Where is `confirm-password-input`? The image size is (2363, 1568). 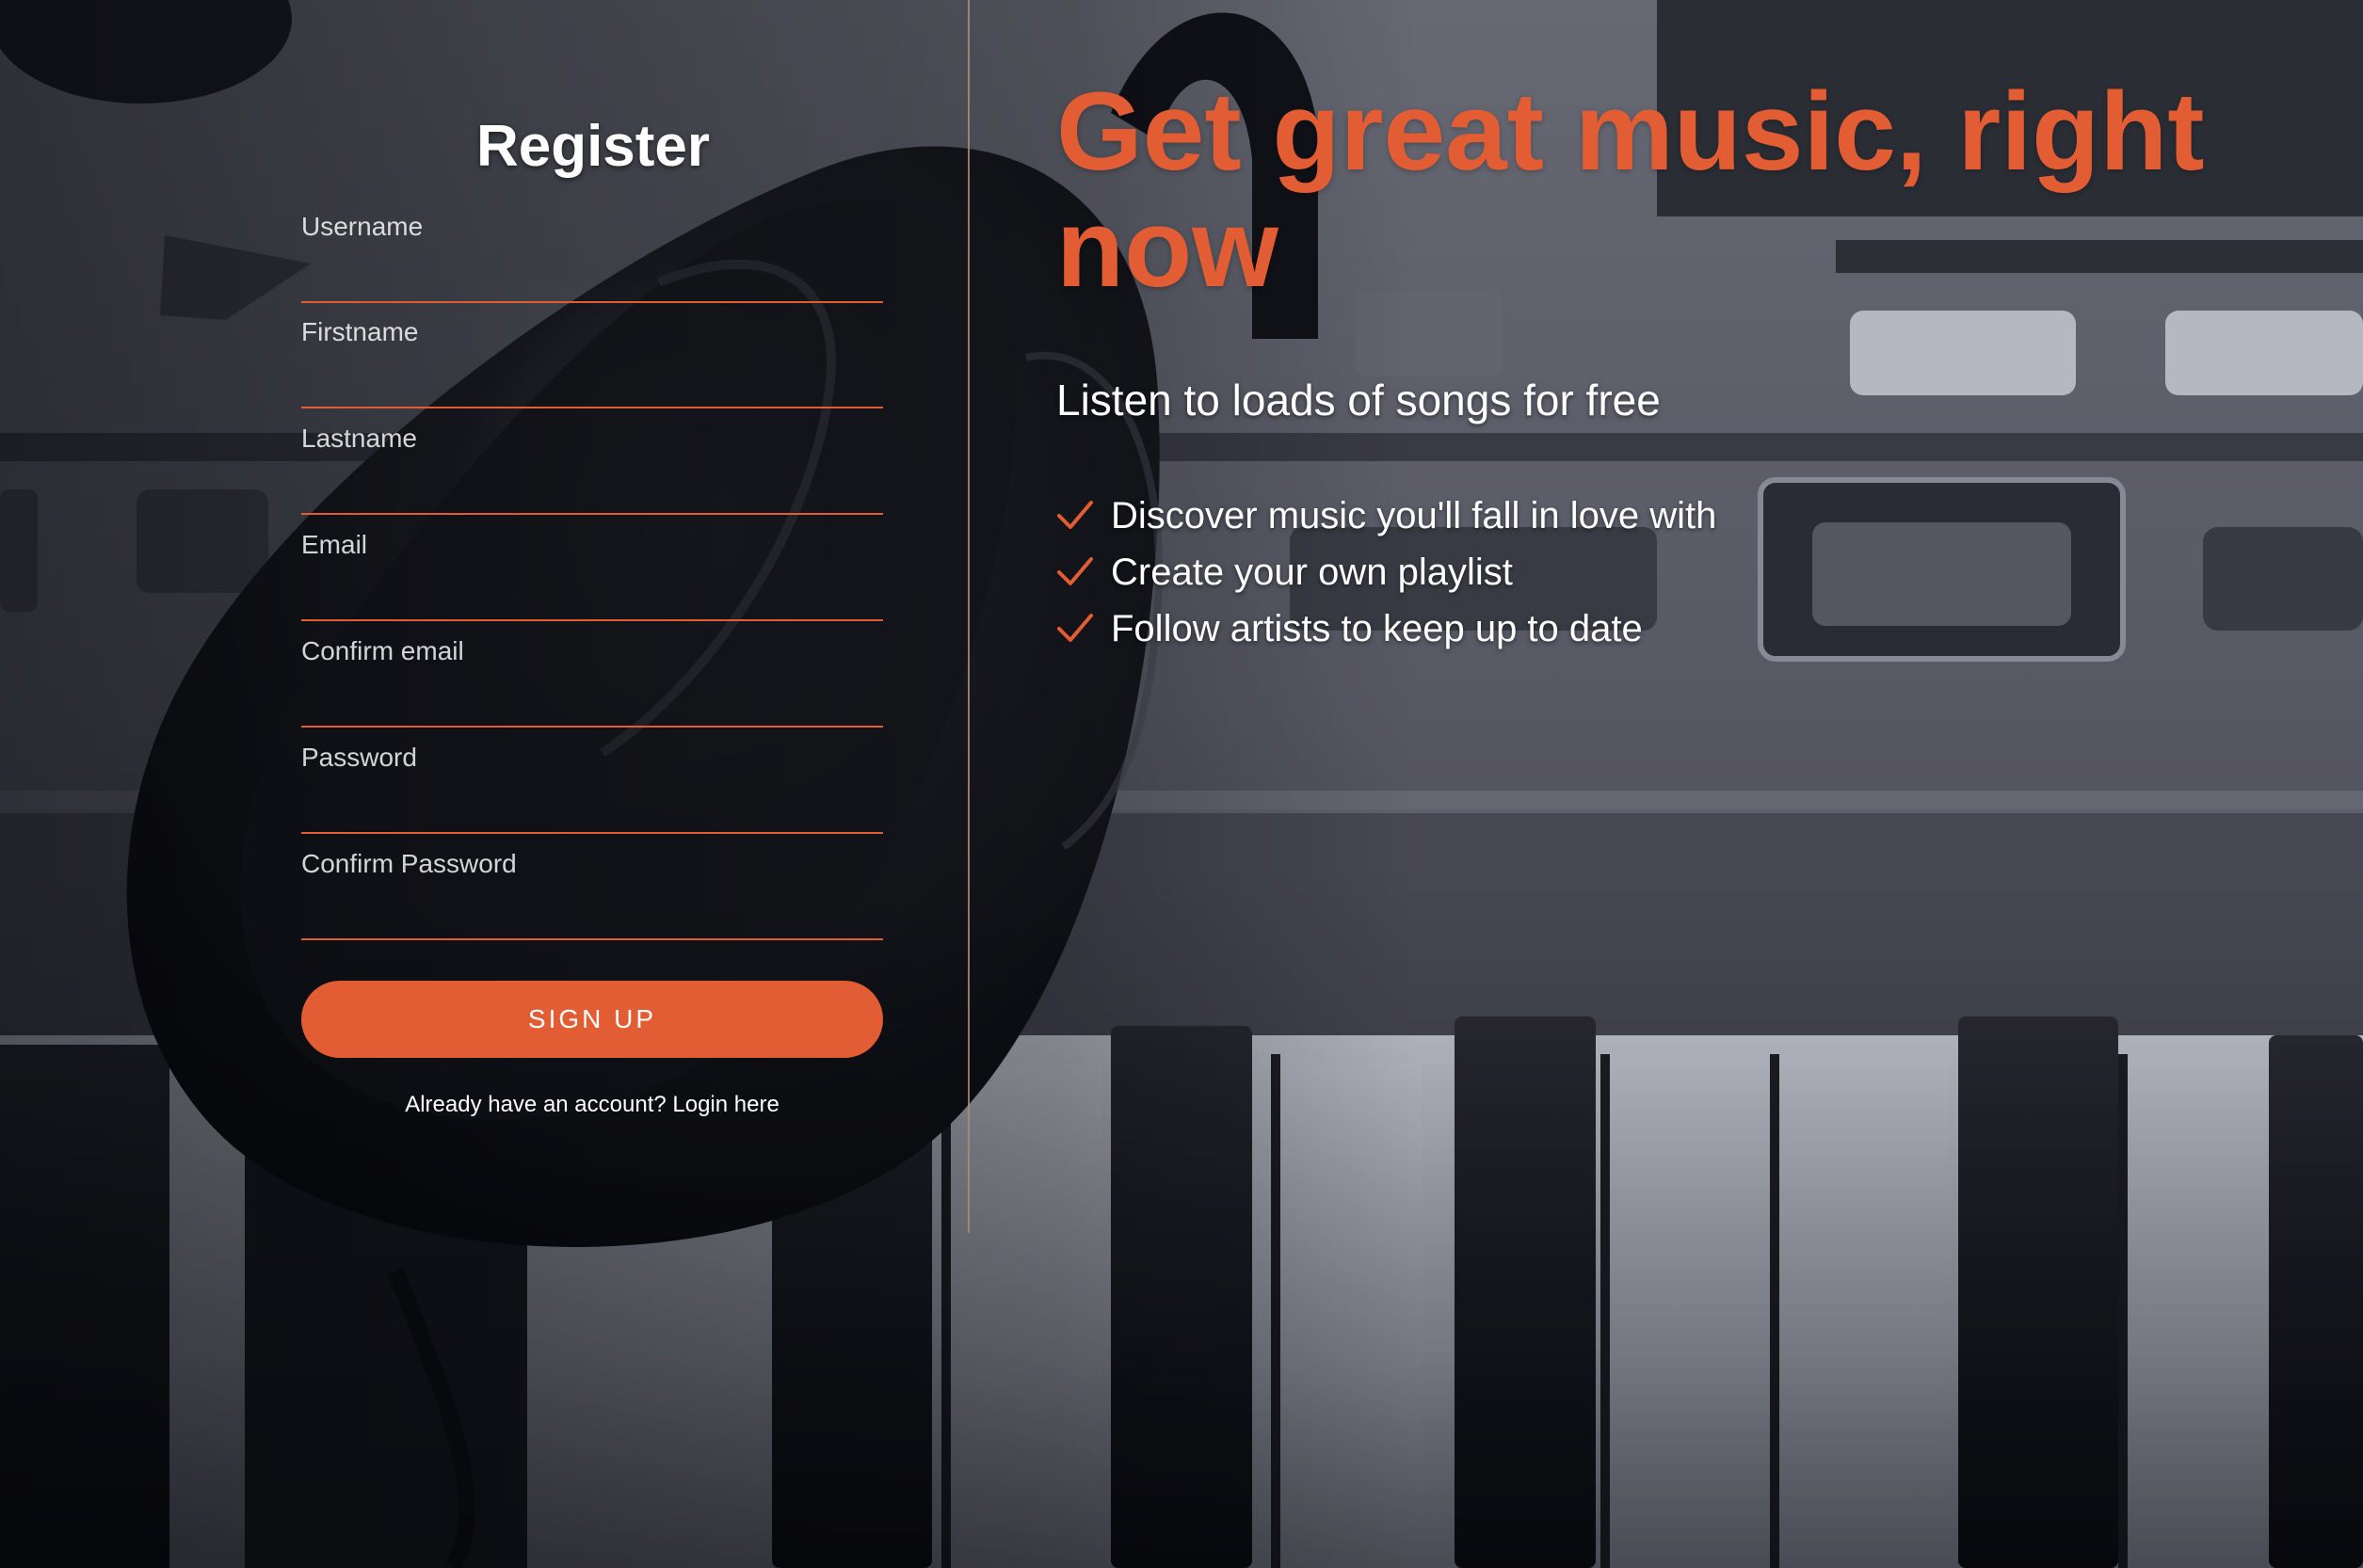 confirm-password-input is located at coordinates (592, 888).